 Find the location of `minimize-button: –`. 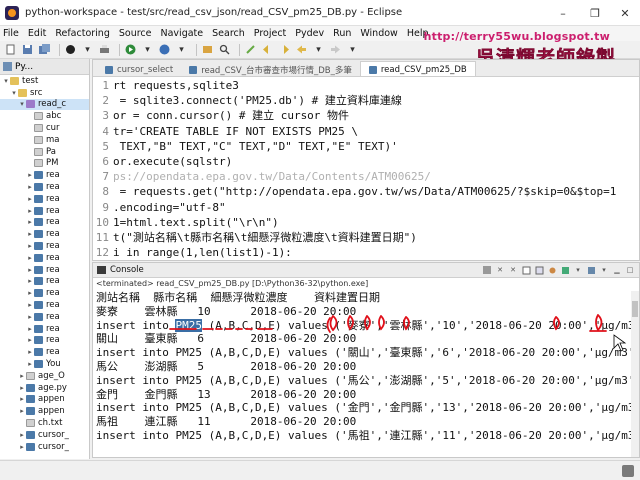

minimize-button: – is located at coordinates (563, 13).